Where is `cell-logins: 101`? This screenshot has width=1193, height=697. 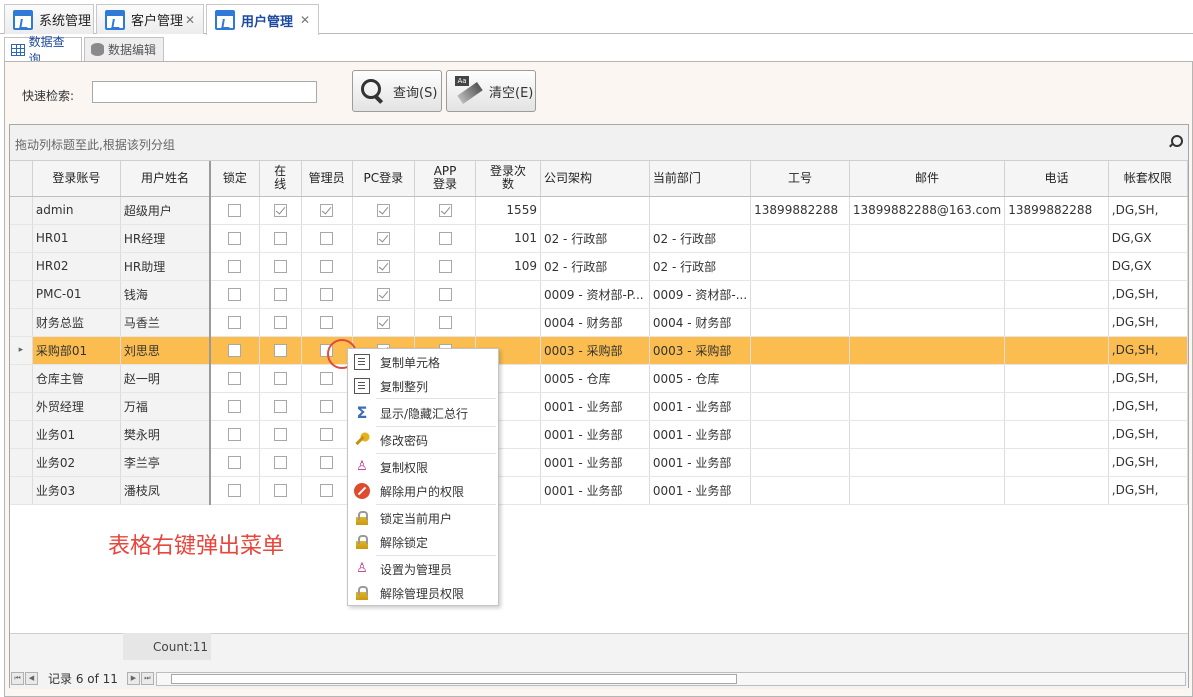 cell-logins: 101 is located at coordinates (508, 238).